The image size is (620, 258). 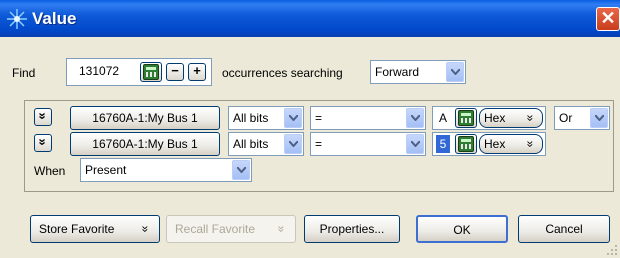 I want to click on recall-favorite-button: Recall Favorite », so click(x=231, y=229).